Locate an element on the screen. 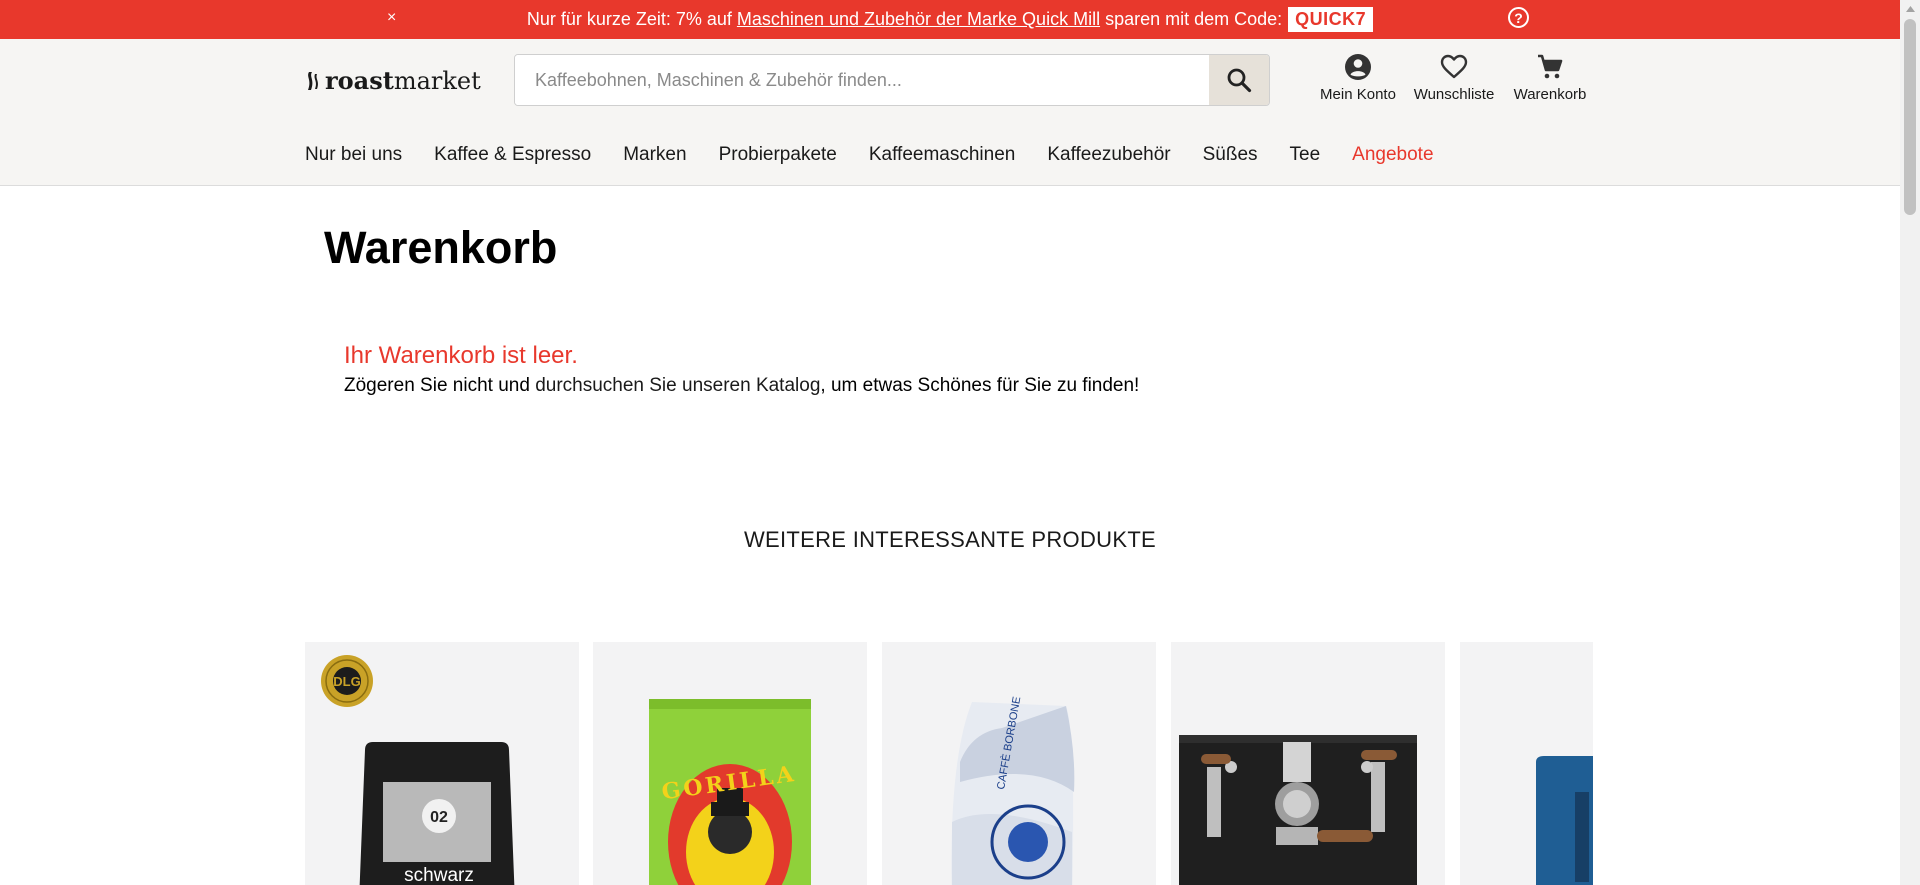  nav-item-offers: Angebote is located at coordinates (1392, 155).